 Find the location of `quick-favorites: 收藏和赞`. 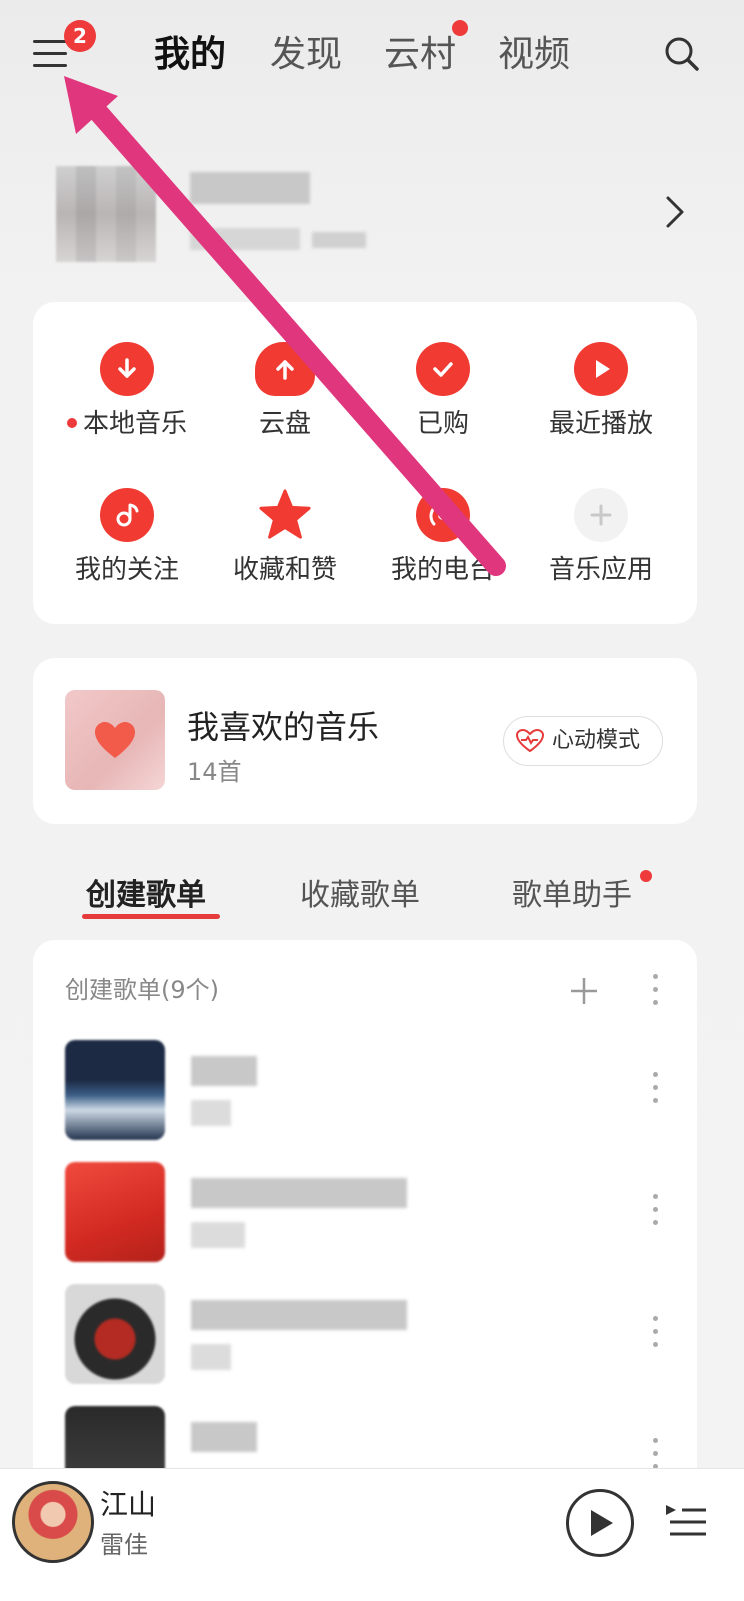

quick-favorites: 收藏和赞 is located at coordinates (285, 548).